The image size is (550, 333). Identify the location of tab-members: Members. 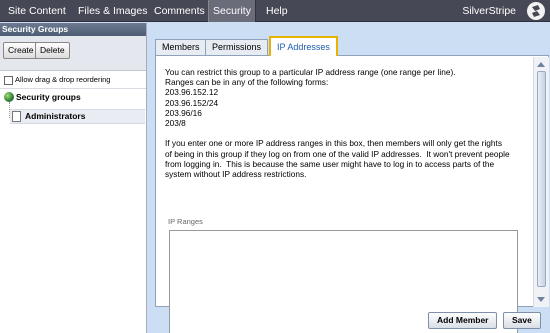
(181, 47).